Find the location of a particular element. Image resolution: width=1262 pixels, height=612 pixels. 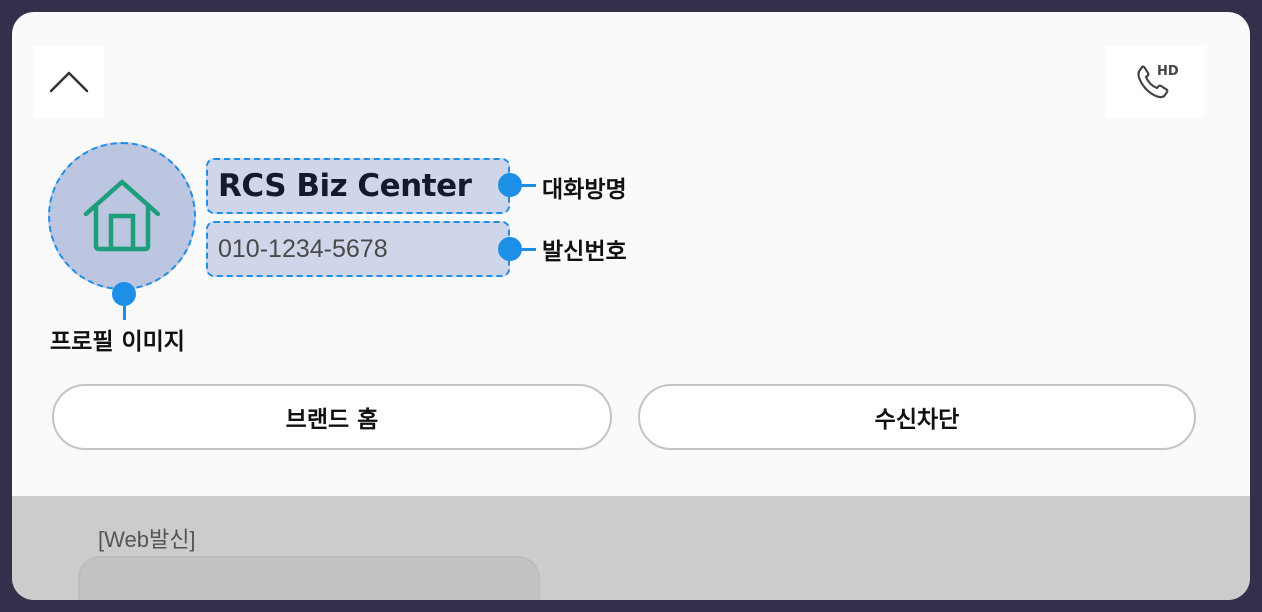

block-messages-button: 수신차단 is located at coordinates (917, 417).